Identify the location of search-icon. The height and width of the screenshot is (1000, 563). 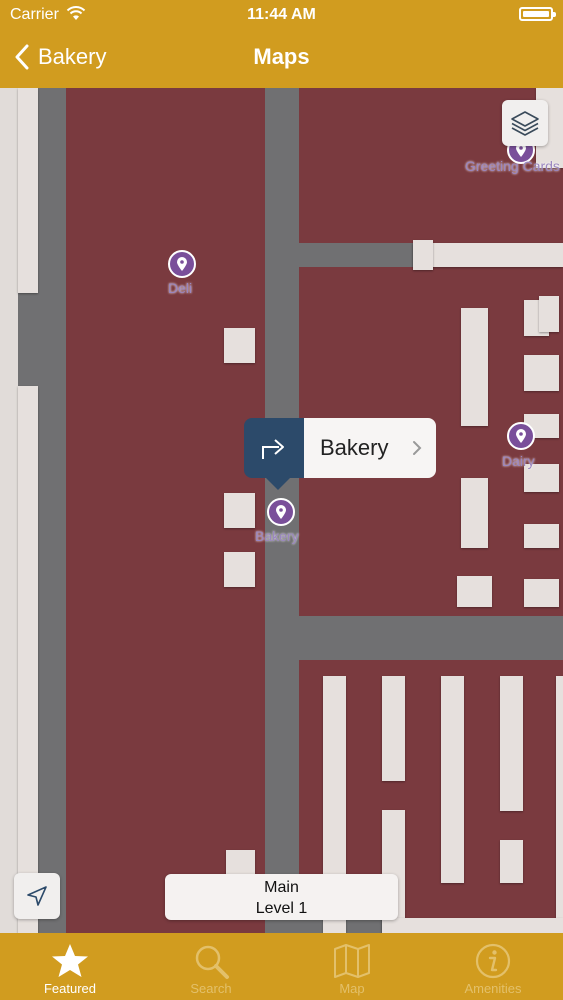
(212, 962).